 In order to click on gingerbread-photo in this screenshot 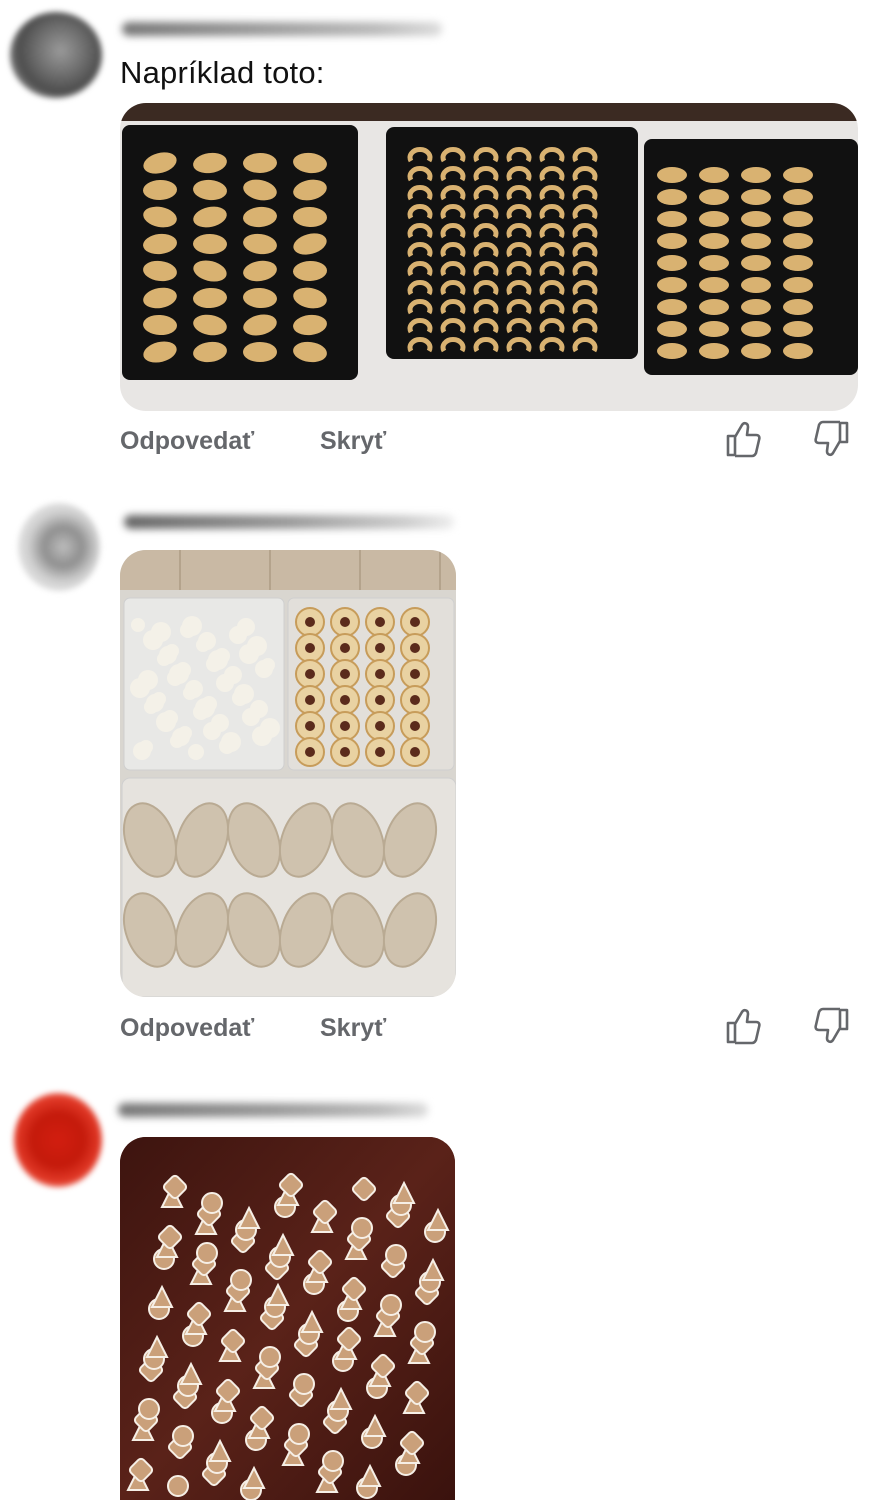, I will do `click(287, 1318)`.